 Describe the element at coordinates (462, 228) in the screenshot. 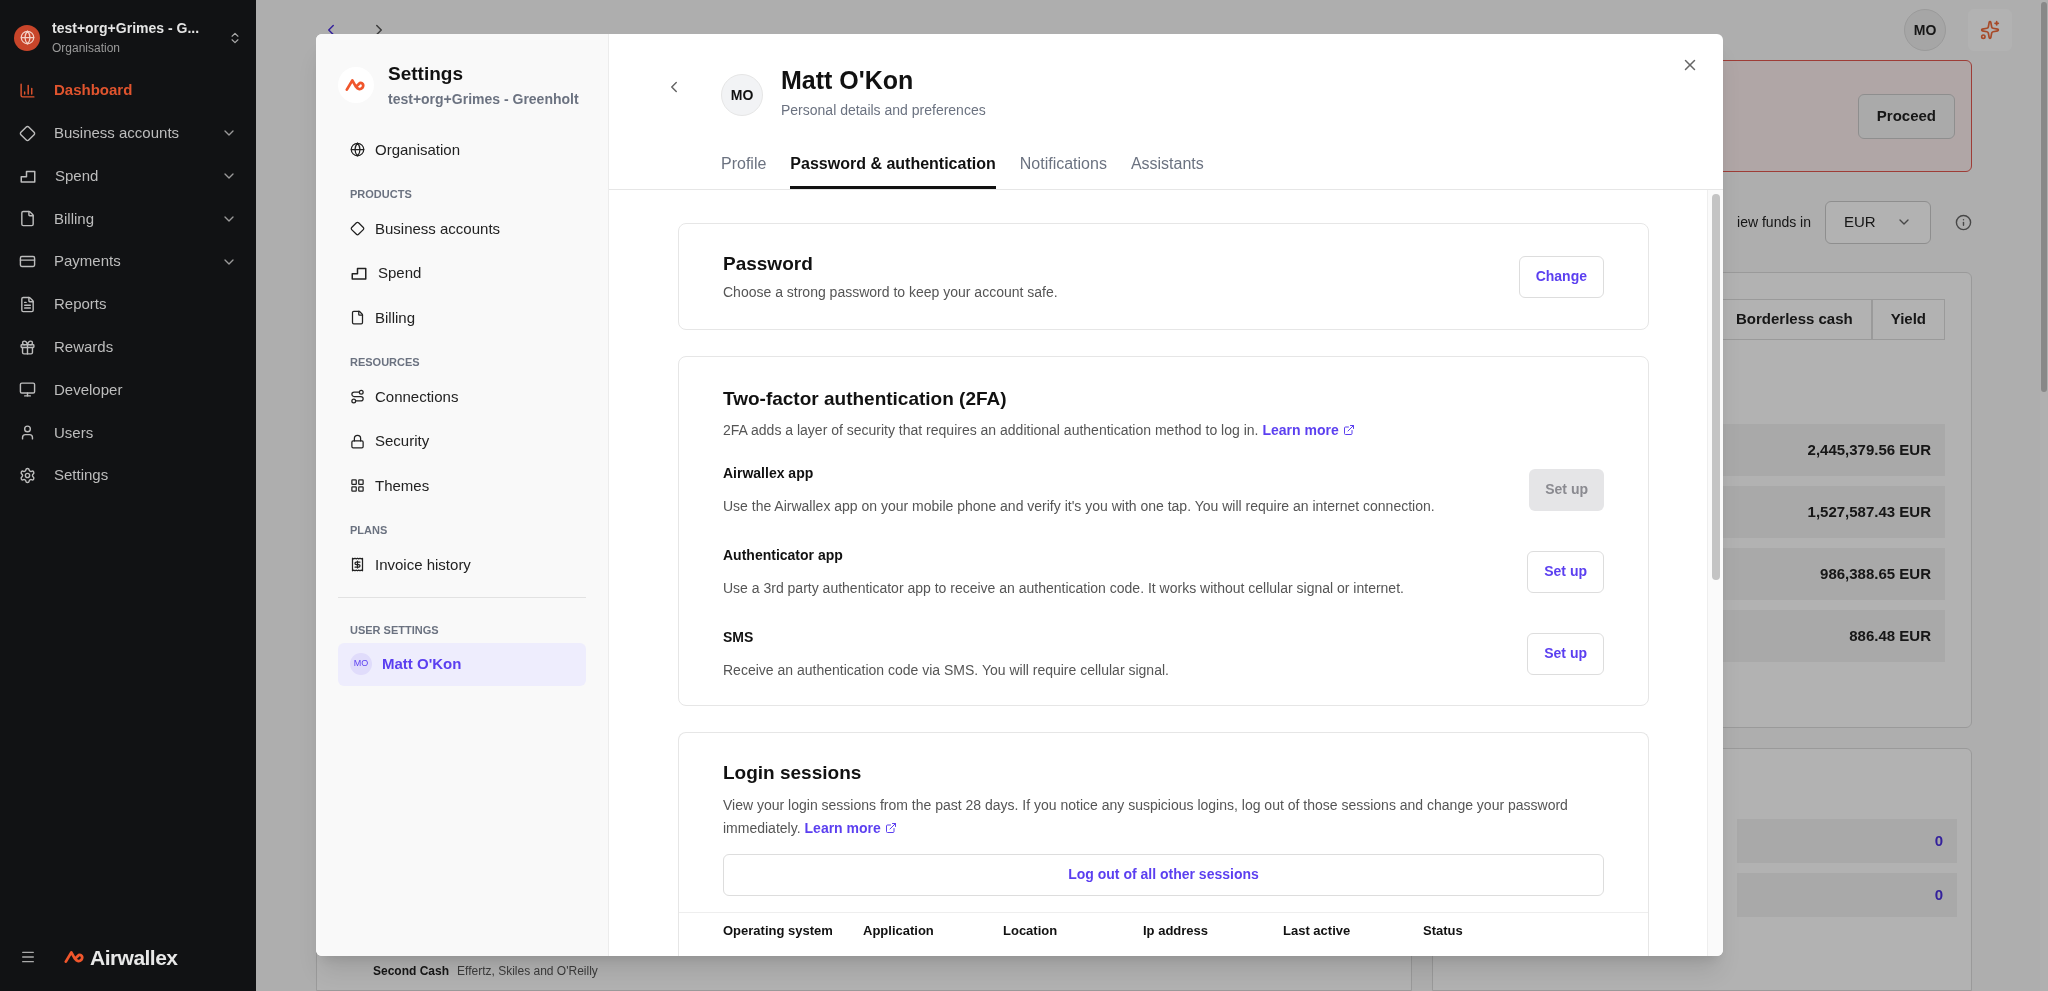

I see `settings-nav-item: Business accounts` at that location.